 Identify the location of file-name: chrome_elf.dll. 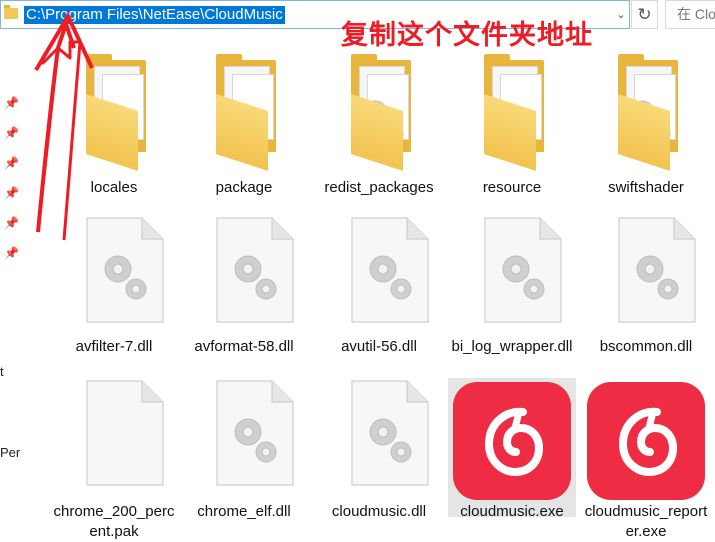
(244, 511).